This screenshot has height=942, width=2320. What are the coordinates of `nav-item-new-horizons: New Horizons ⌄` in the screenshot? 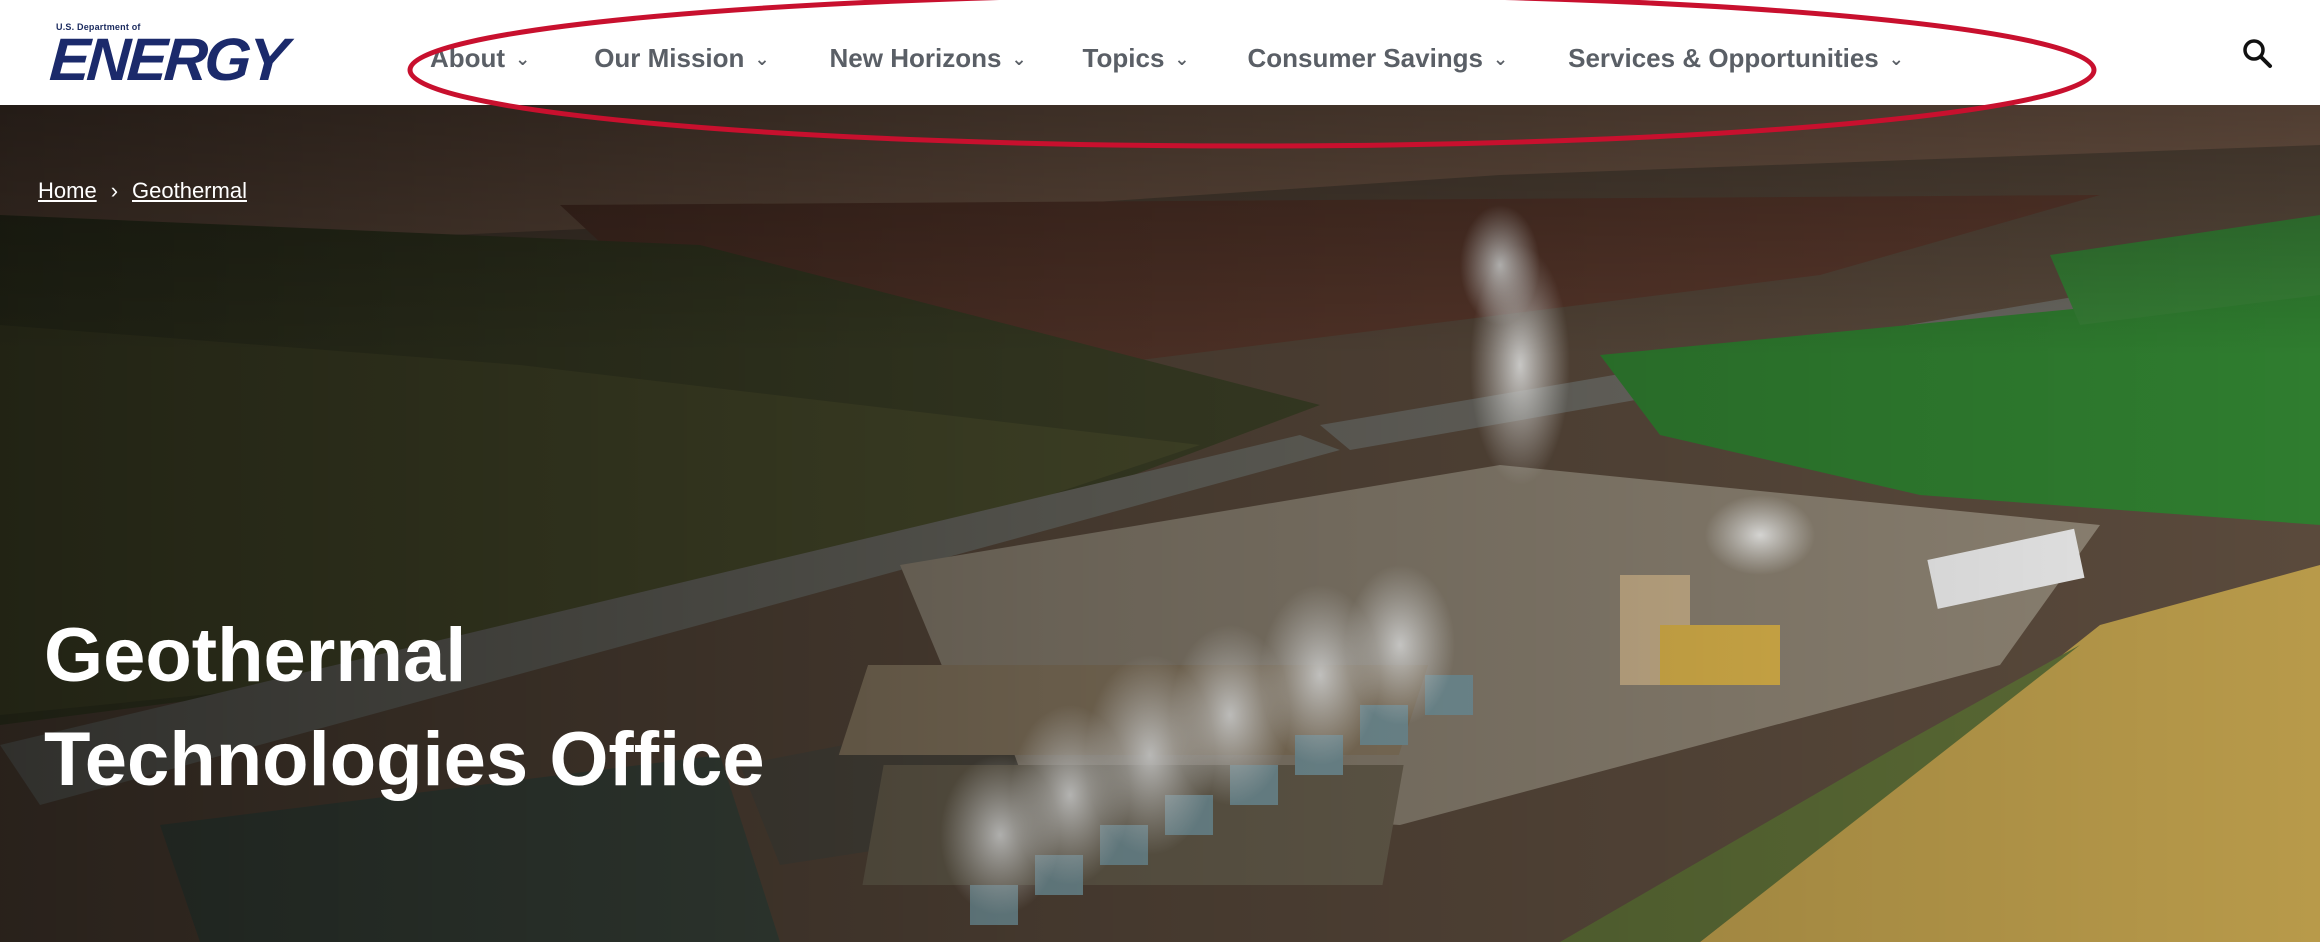 It's located at (928, 58).